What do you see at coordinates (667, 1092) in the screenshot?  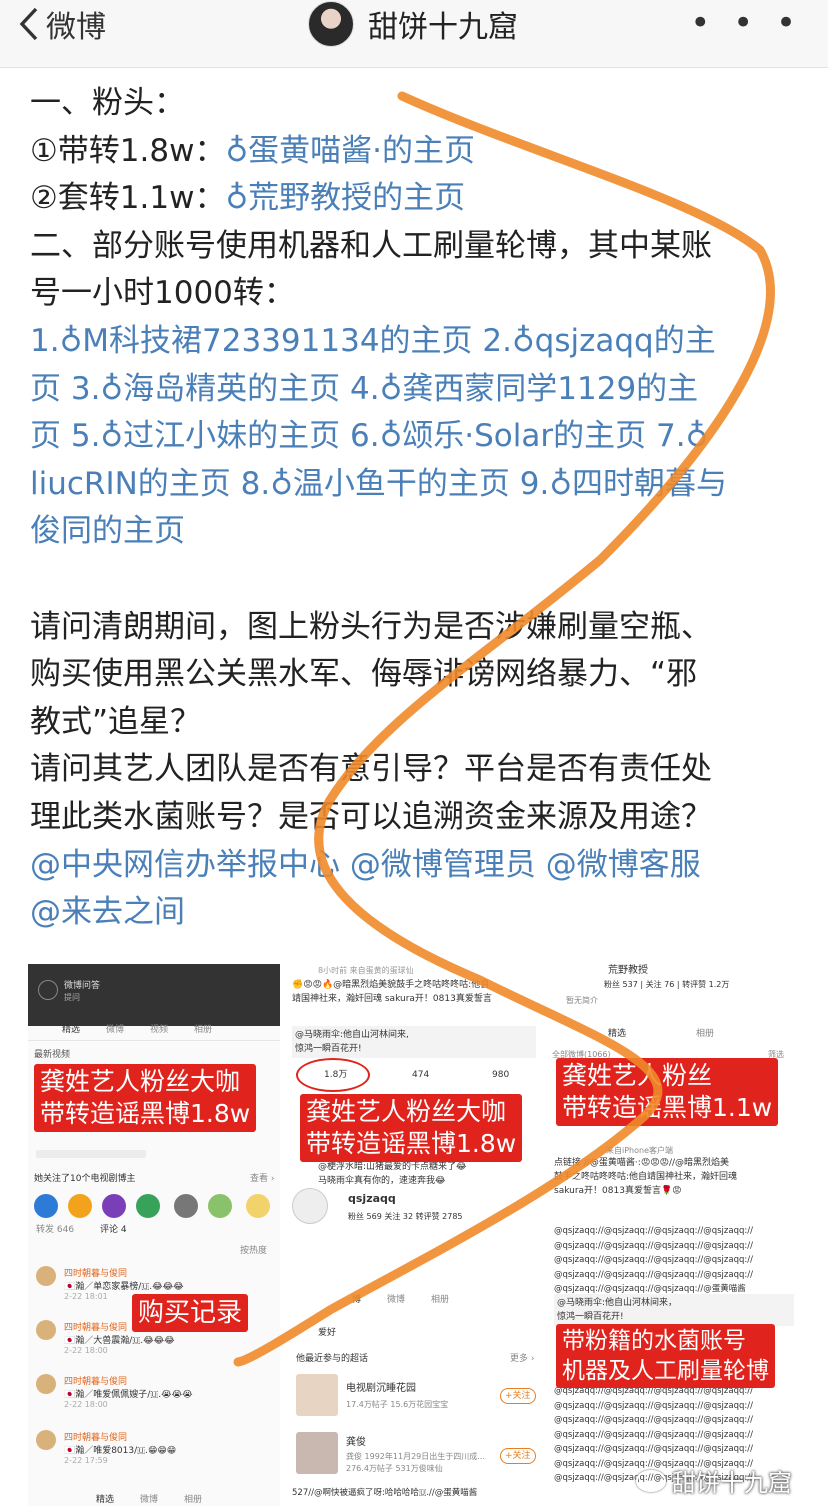 I see `annotation-label: 龚姓艺人粉丝 带转造谣黑博1.1w` at bounding box center [667, 1092].